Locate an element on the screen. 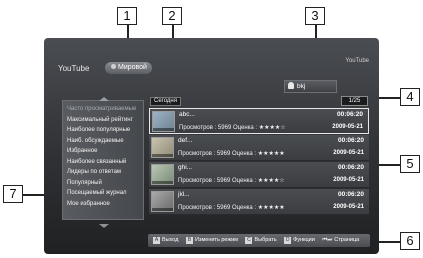  region-tab: Мировой is located at coordinates (128, 68).